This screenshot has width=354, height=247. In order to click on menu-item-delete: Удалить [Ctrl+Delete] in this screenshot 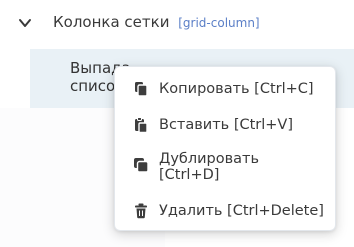, I will do `click(225, 211)`.